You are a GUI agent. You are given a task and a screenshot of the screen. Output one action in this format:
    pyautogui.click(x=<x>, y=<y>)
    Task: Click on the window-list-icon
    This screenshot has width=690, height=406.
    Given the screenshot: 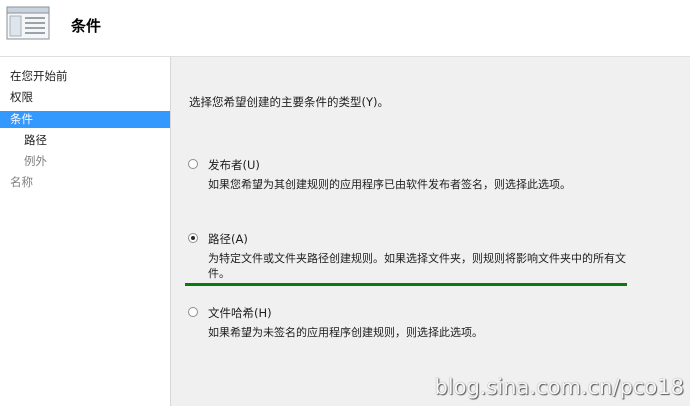 What is the action you would take?
    pyautogui.click(x=28, y=23)
    